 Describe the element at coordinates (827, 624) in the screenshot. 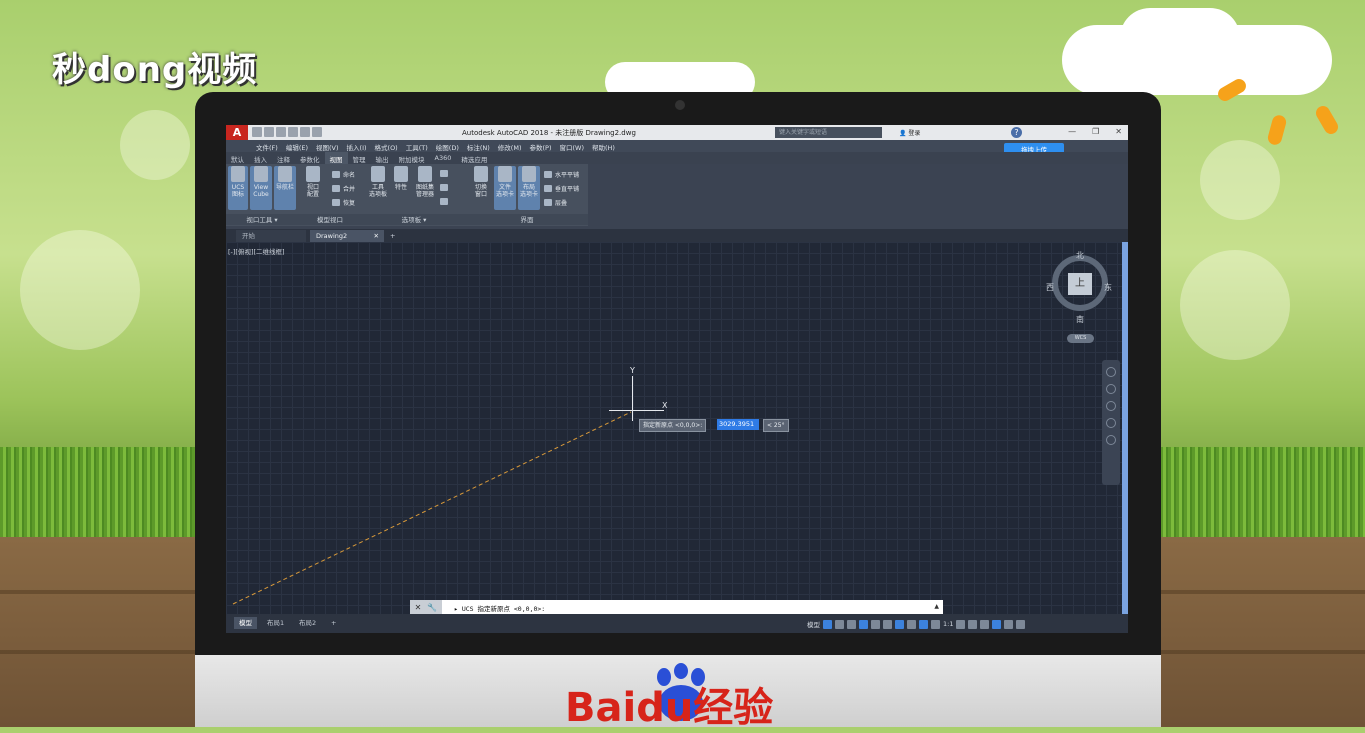

I see `grid-icon` at that location.